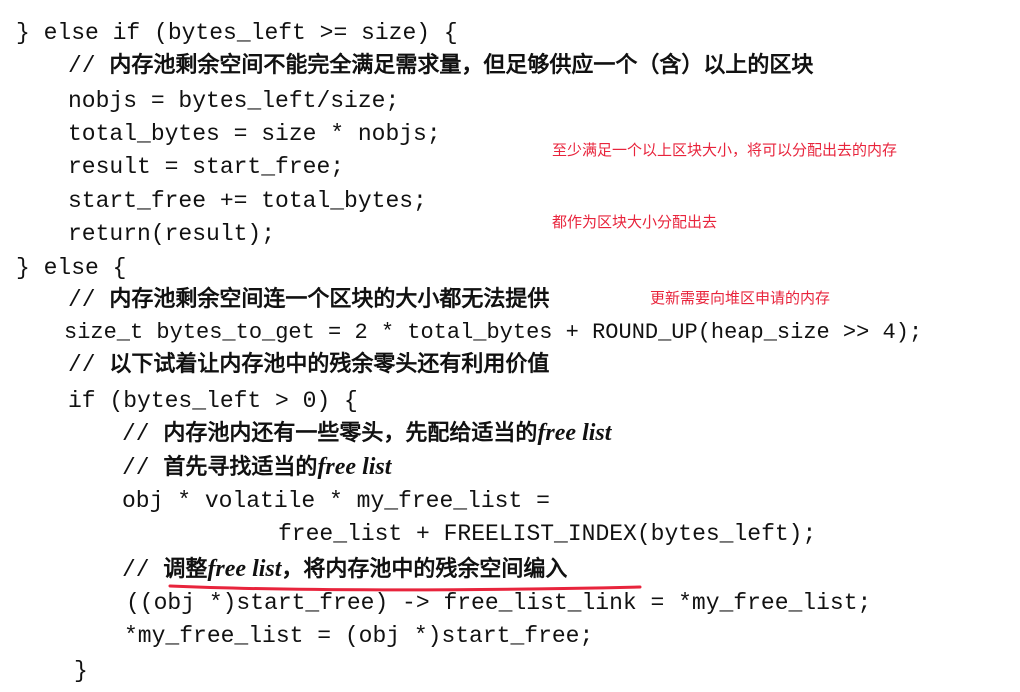 The image size is (1020, 692). Describe the element at coordinates (724, 186) in the screenshot. I see `annotation-note-block-size: 至少满足一个以上区块大小，将可以分配出去的内存 都作为区块大小分配出去` at that location.